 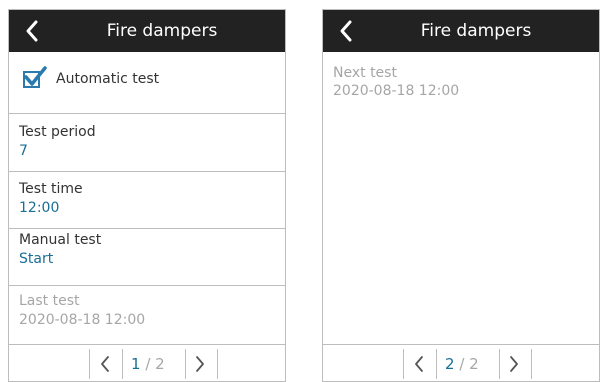 I want to click on last-test-label: Last test, so click(x=49, y=301).